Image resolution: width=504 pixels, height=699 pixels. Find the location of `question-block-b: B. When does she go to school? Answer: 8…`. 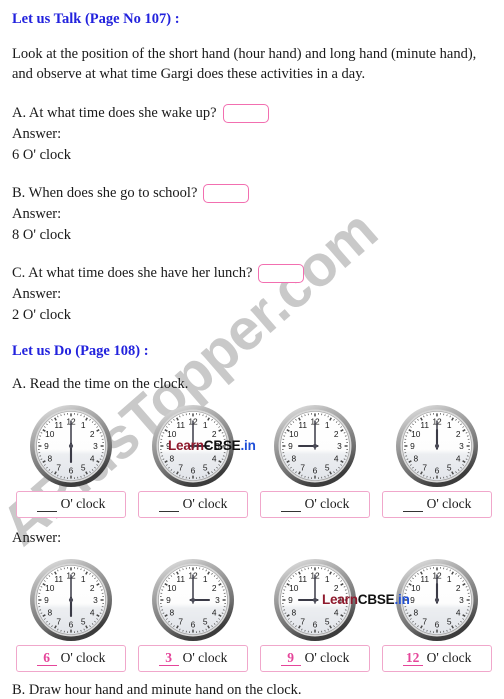

question-block-b: B. When does she go to school? Answer: 8… is located at coordinates (252, 214).